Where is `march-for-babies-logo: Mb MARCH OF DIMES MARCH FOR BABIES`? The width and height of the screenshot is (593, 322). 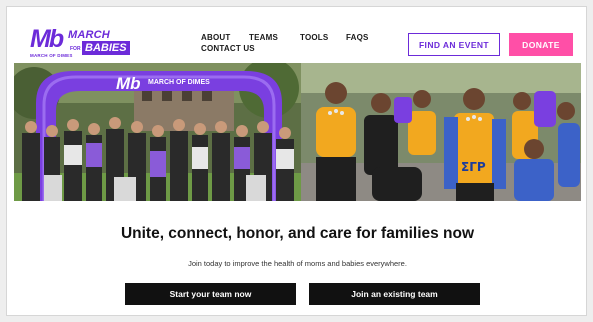
march-for-babies-logo: Mb MARCH OF DIMES MARCH FOR BABIES is located at coordinates (95, 45).